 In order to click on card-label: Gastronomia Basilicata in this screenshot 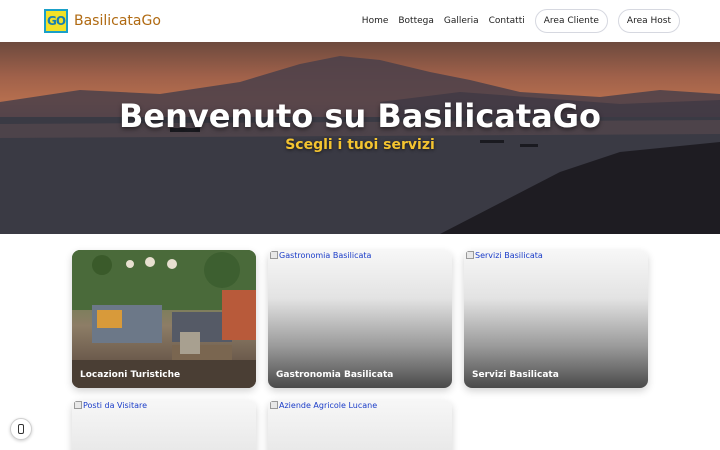, I will do `click(335, 375)`.